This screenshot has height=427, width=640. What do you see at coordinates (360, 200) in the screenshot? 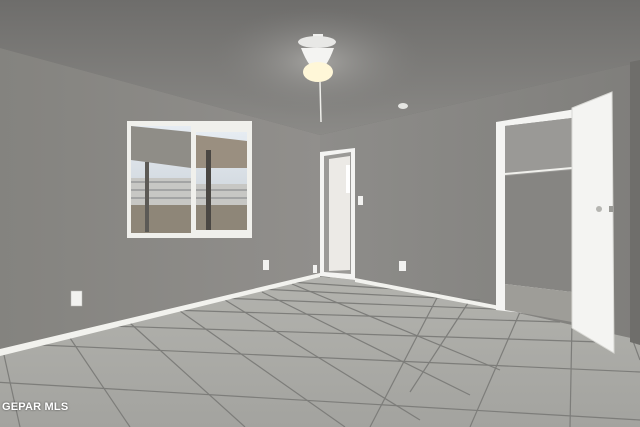
I see `light-switch` at bounding box center [360, 200].